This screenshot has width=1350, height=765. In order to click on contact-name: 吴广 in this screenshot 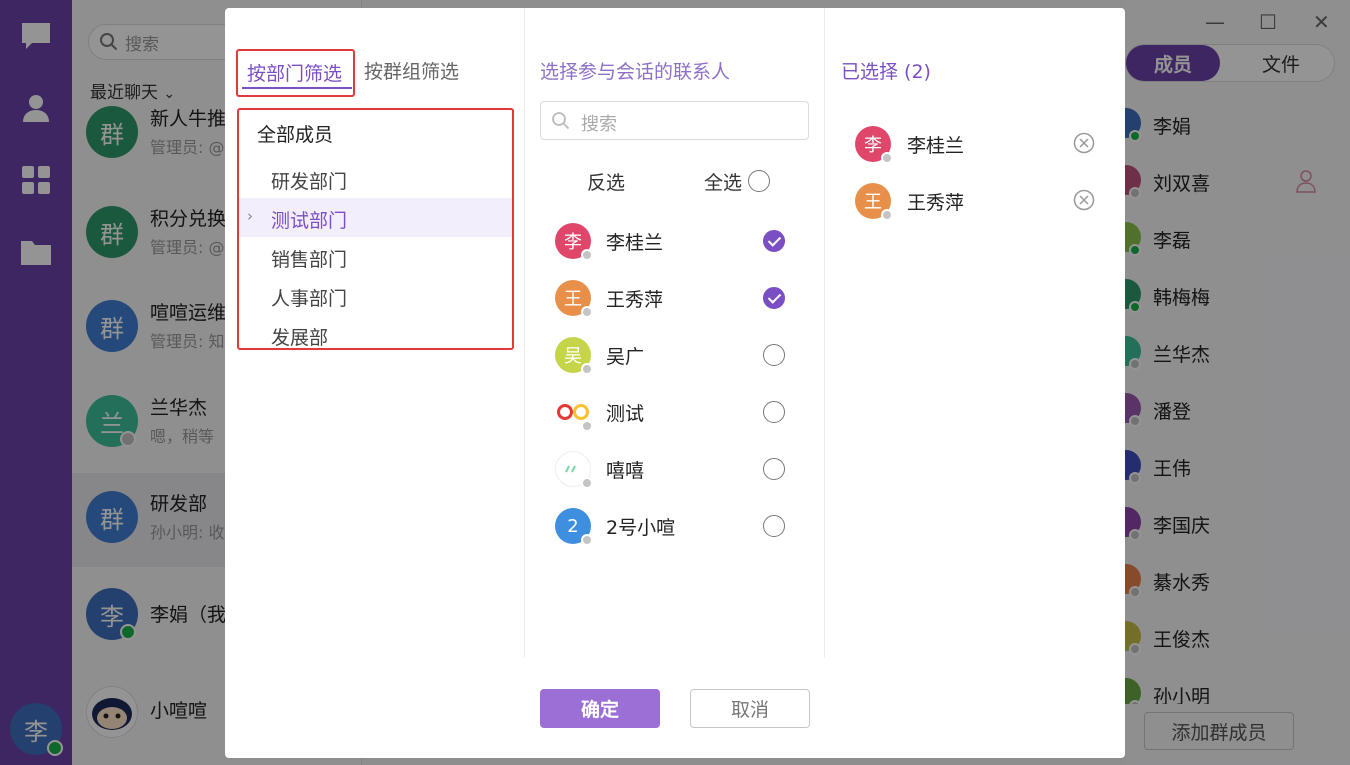, I will do `click(625, 357)`.